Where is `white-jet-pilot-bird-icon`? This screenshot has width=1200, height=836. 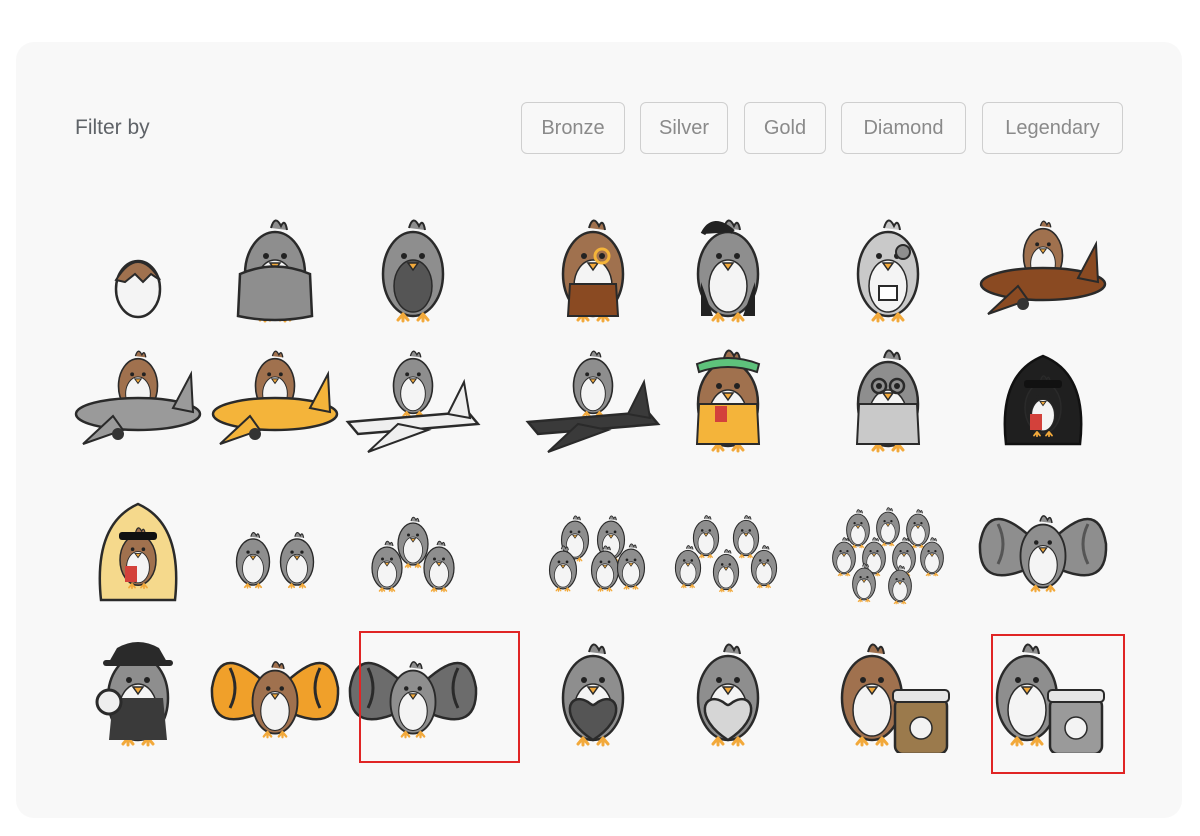
white-jet-pilot-bird-icon is located at coordinates (413, 396).